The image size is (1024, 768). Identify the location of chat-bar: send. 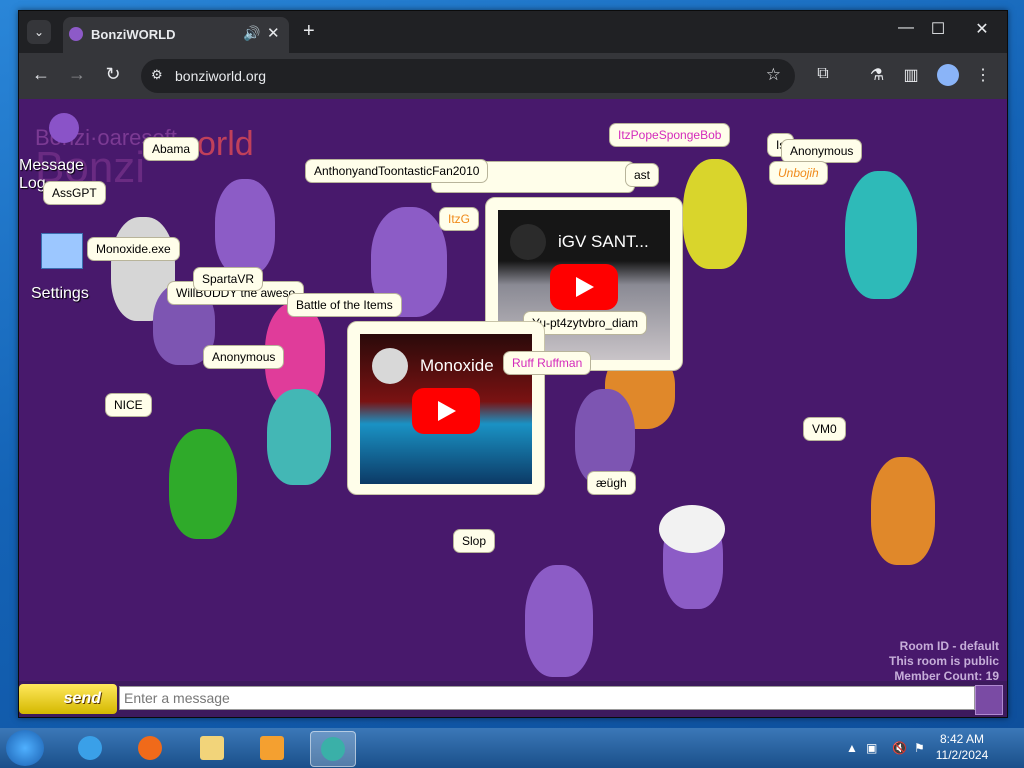
(513, 699).